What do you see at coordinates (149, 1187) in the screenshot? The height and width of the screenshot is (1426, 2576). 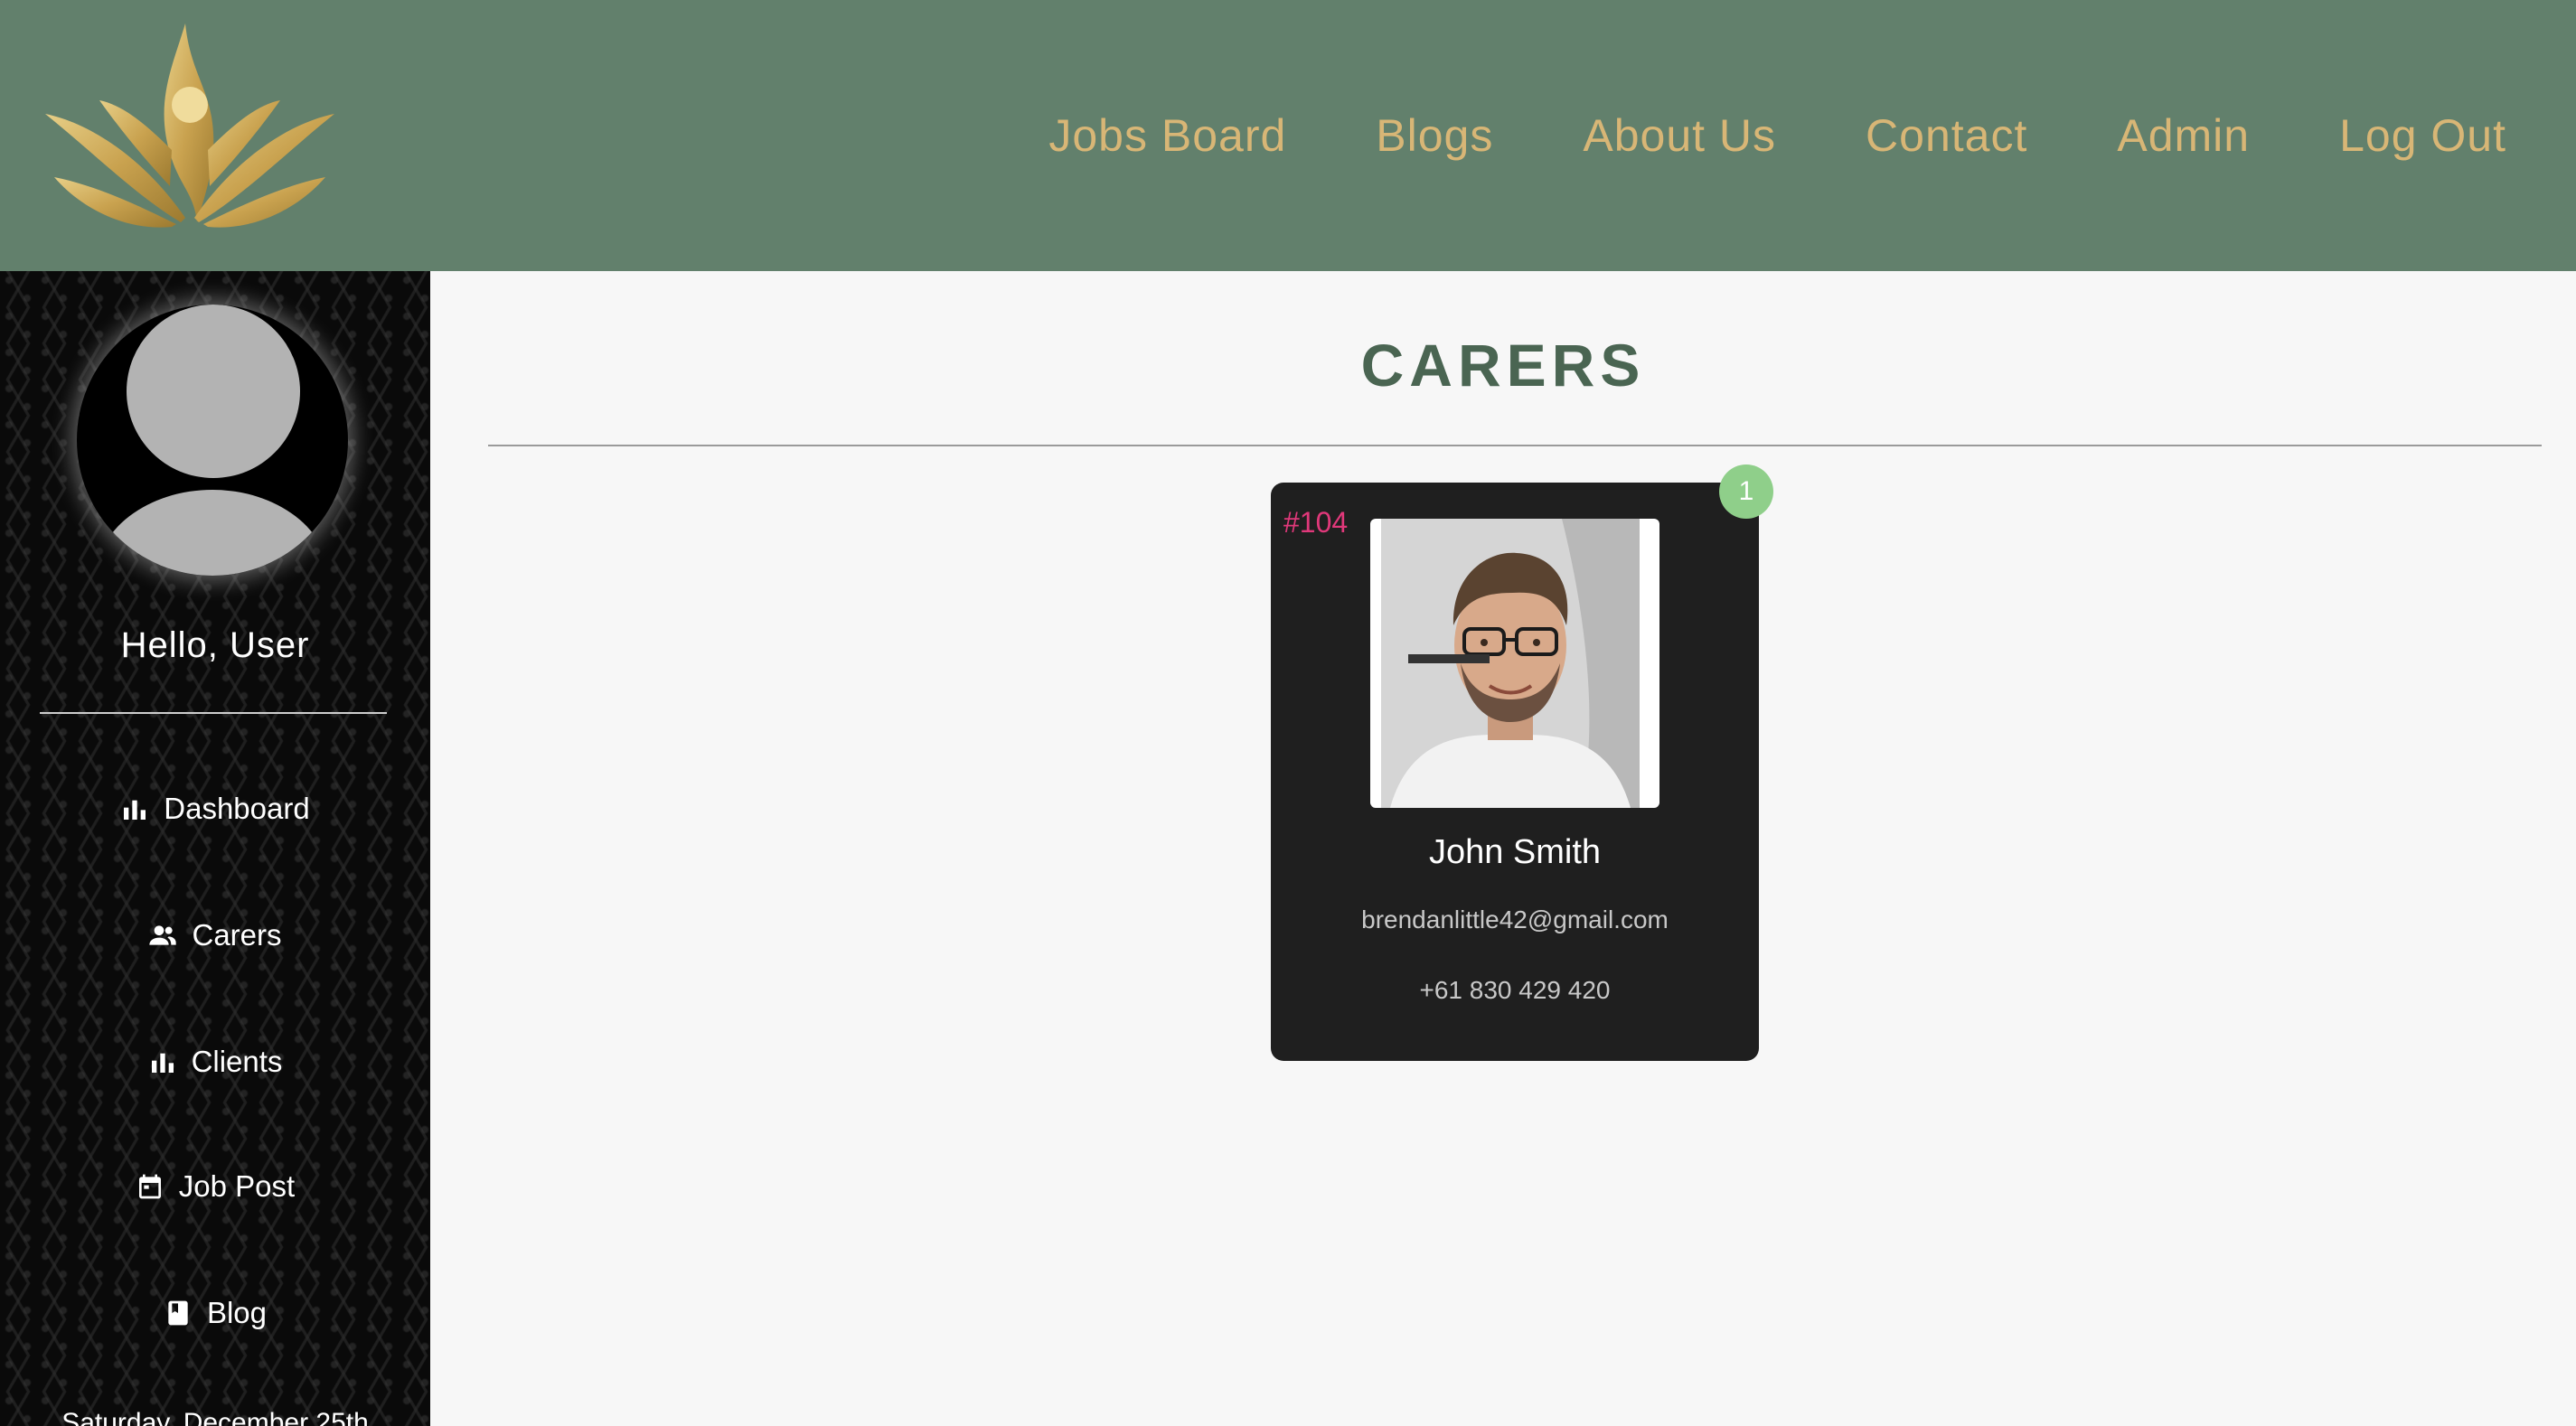 I see `calendar-icon` at bounding box center [149, 1187].